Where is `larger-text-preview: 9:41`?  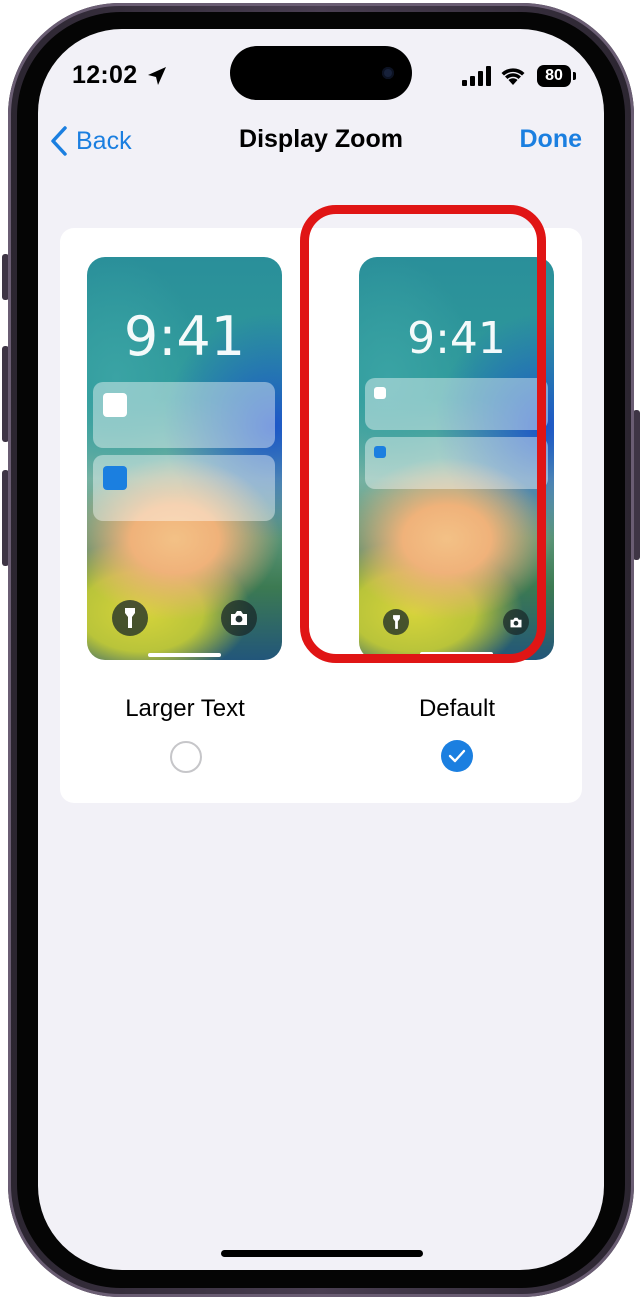
larger-text-preview: 9:41 is located at coordinates (184, 458).